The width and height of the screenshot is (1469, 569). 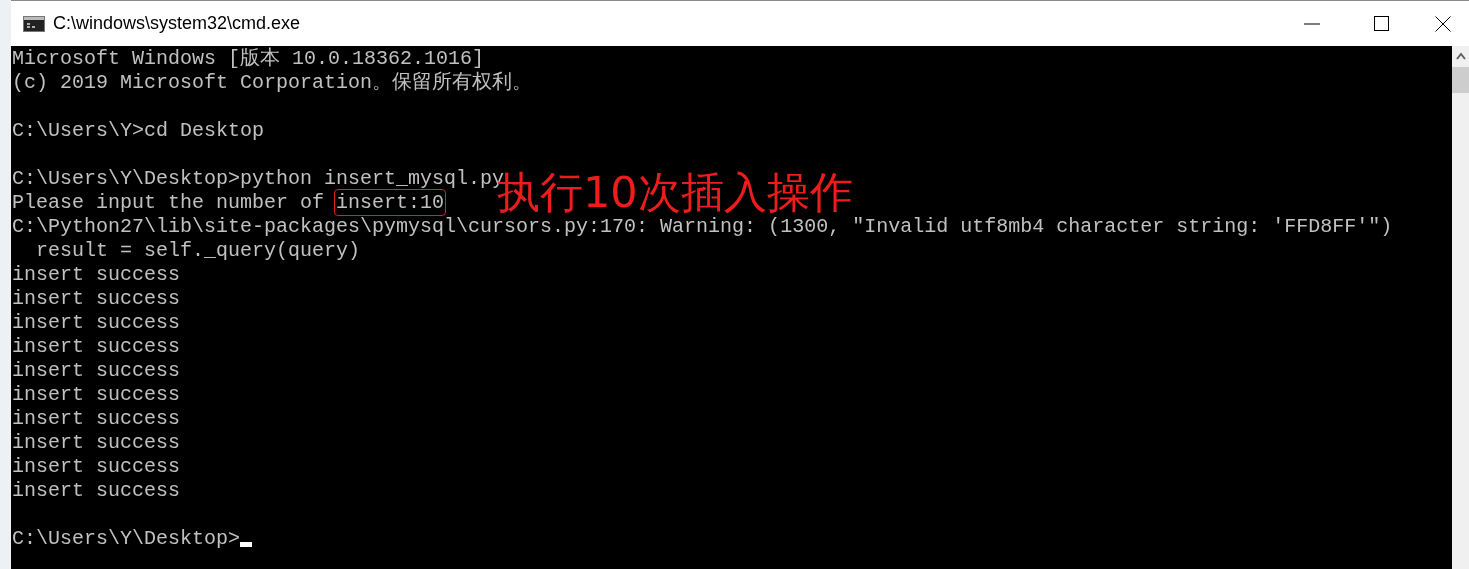 What do you see at coordinates (1312, 23) in the screenshot?
I see `minimize-icon` at bounding box center [1312, 23].